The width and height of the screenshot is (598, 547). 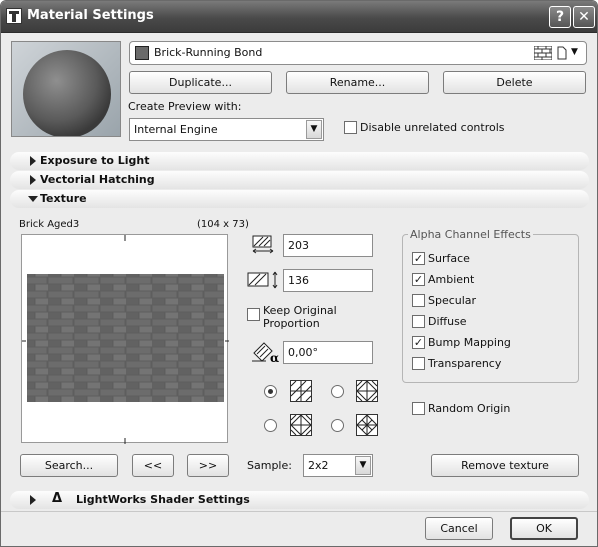 I want to click on mirror-xy-icon, so click(x=367, y=425).